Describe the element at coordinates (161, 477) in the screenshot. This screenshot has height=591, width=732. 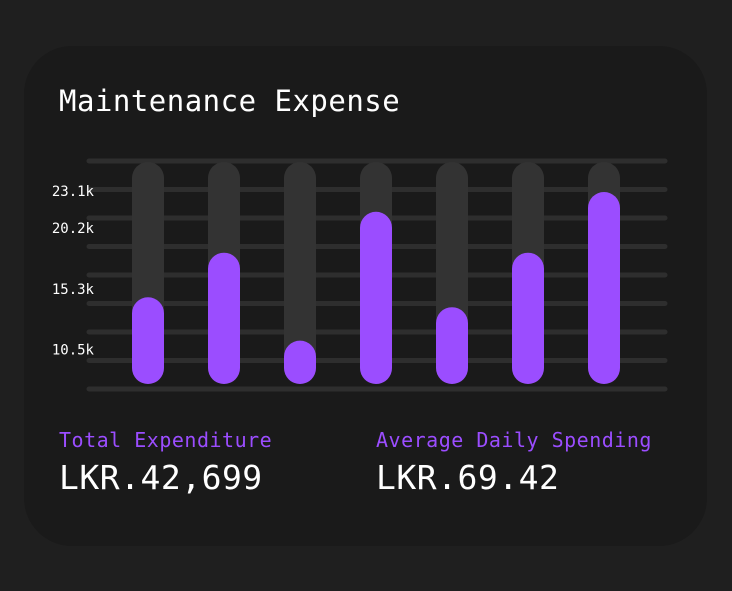
I see `total-expenditure-value: LKR.42,699` at that location.